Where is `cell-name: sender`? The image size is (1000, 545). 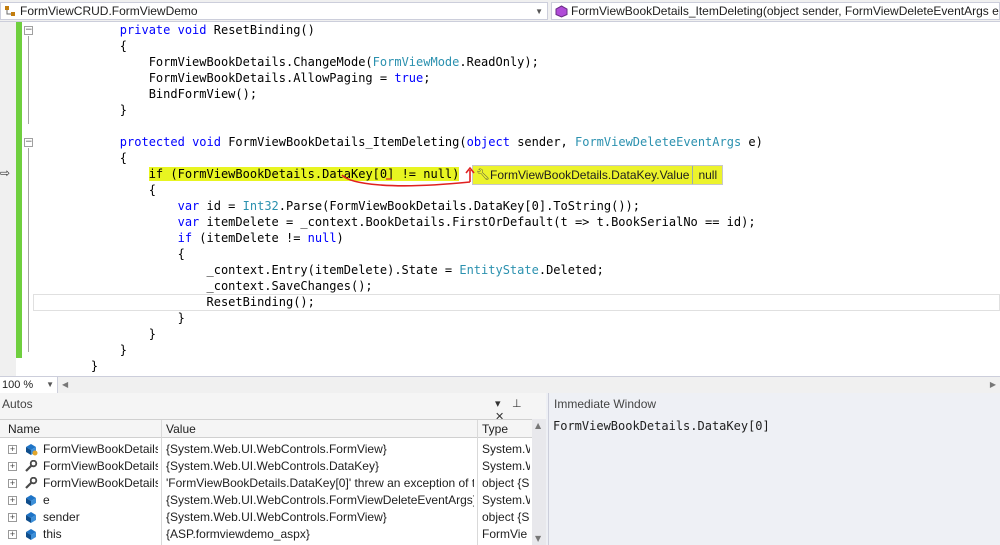
cell-name: sender is located at coordinates (61, 517).